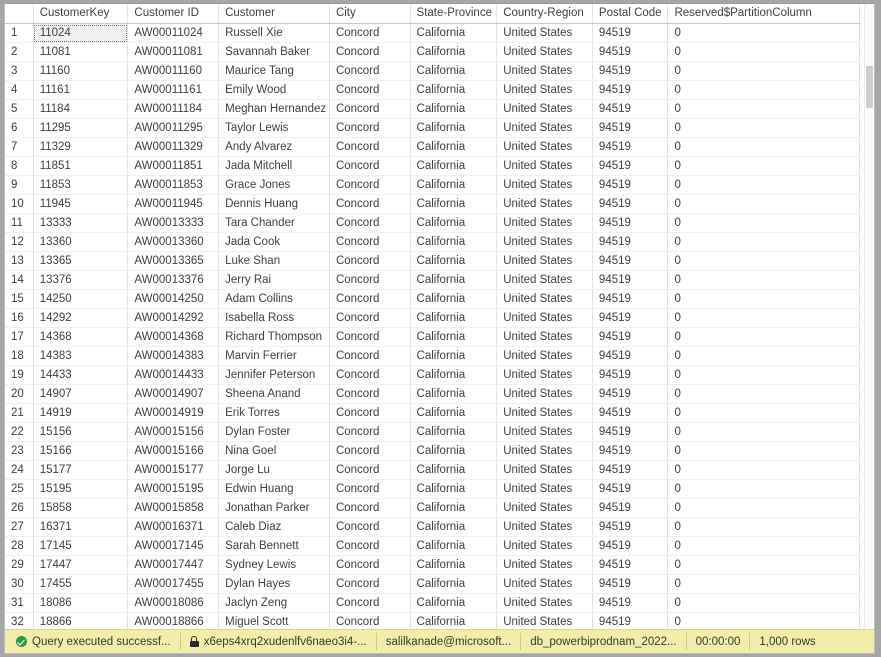  Describe the element at coordinates (173, 71) in the screenshot. I see `cell-customerid: AW00011160` at that location.